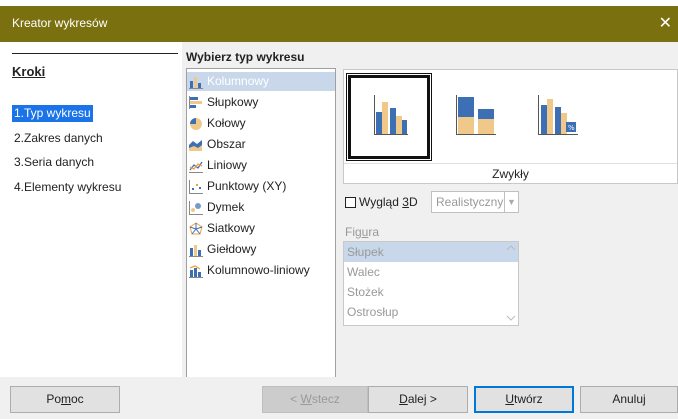 The height and width of the screenshot is (419, 678). I want to click on normal-column-thumbnail-icon, so click(391, 115).